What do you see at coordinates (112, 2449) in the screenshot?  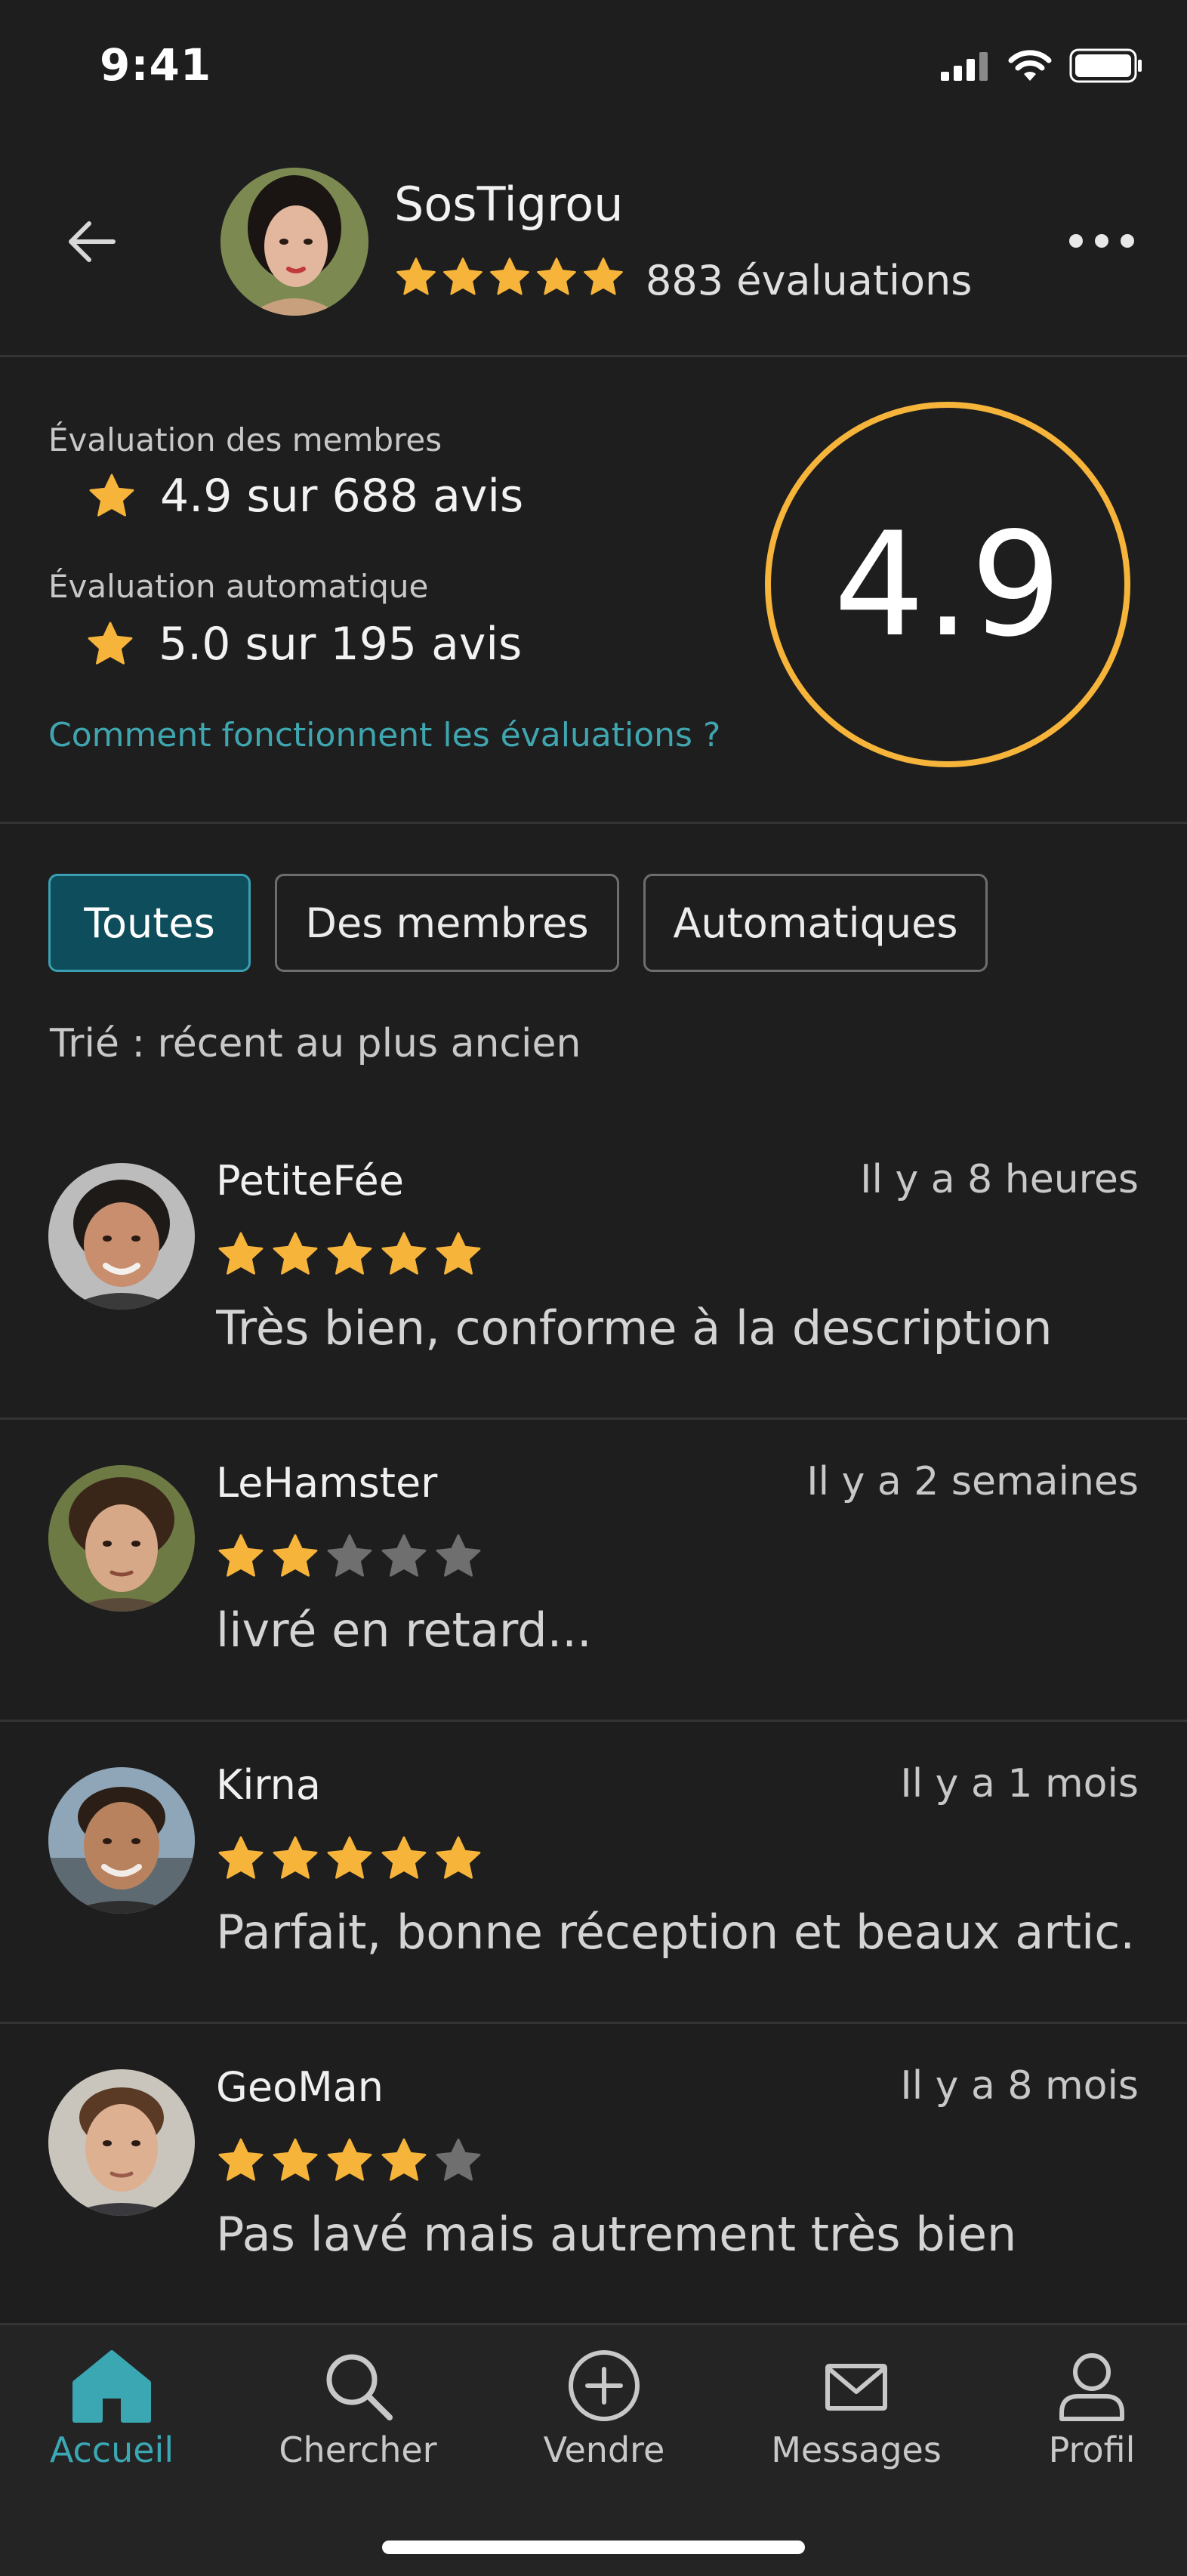 I see `tab-home-label: Accueil` at bounding box center [112, 2449].